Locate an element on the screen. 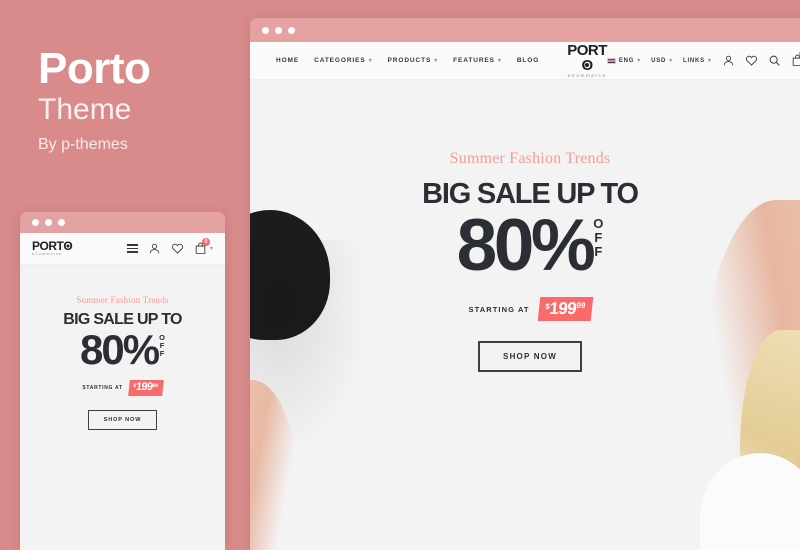 The width and height of the screenshot is (800, 550). mobile-header-tools: 0 ▾ is located at coordinates (169, 246).